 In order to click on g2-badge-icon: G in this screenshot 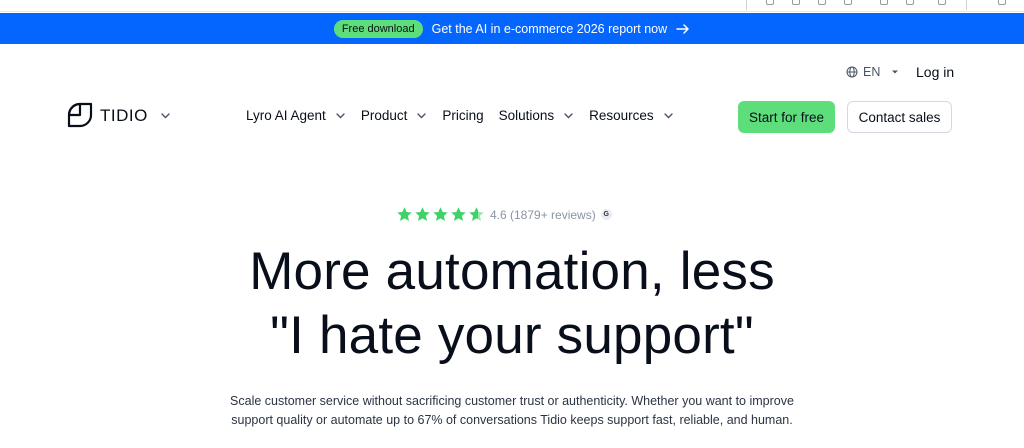, I will do `click(606, 214)`.